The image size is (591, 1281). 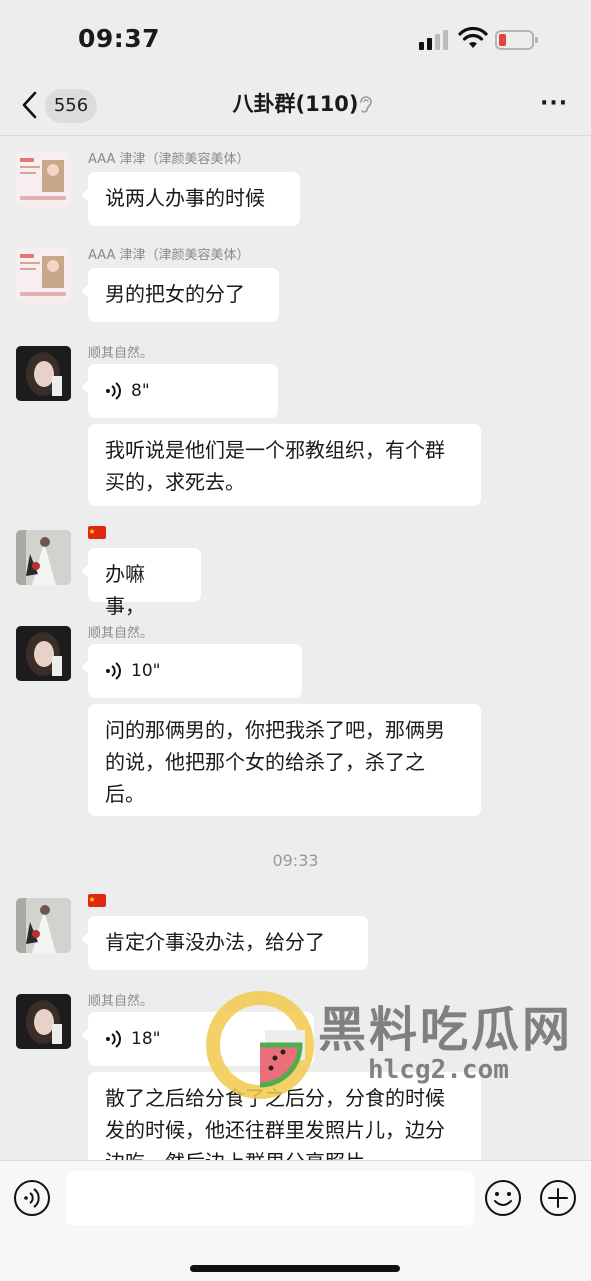 What do you see at coordinates (146, 671) in the screenshot?
I see `voice-duration: 10"` at bounding box center [146, 671].